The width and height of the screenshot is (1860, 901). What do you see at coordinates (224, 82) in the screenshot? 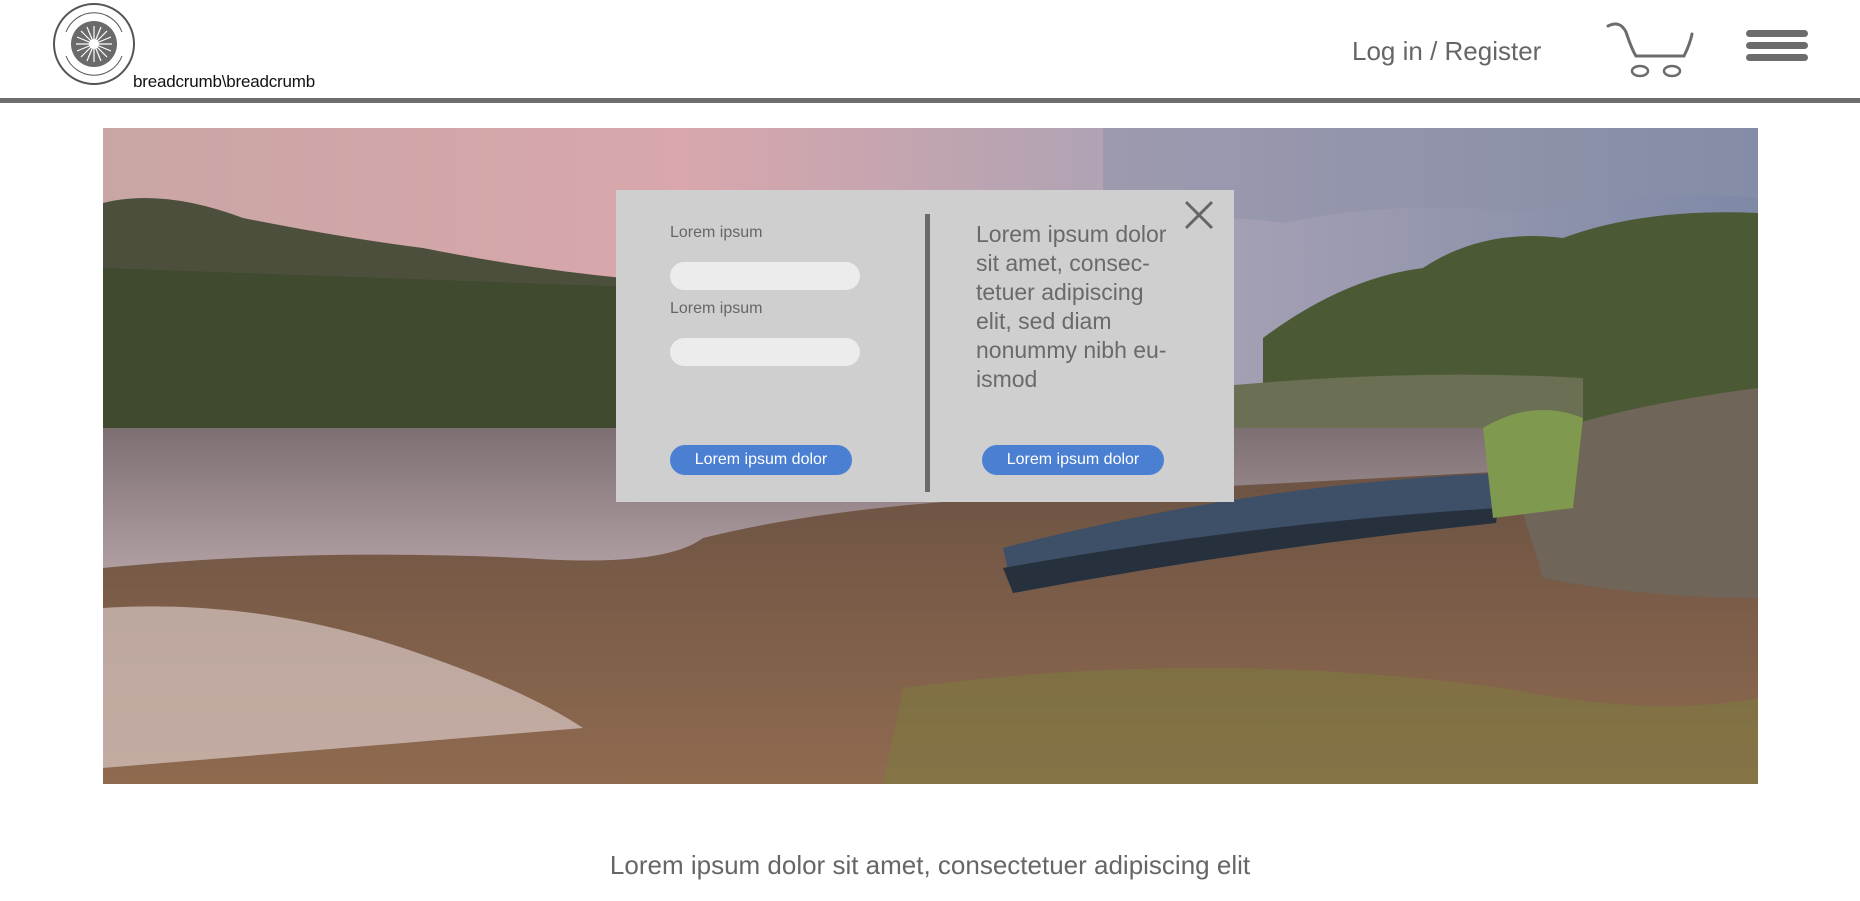
I see `breadcrumb: breadcrumb\breadcrumb` at bounding box center [224, 82].